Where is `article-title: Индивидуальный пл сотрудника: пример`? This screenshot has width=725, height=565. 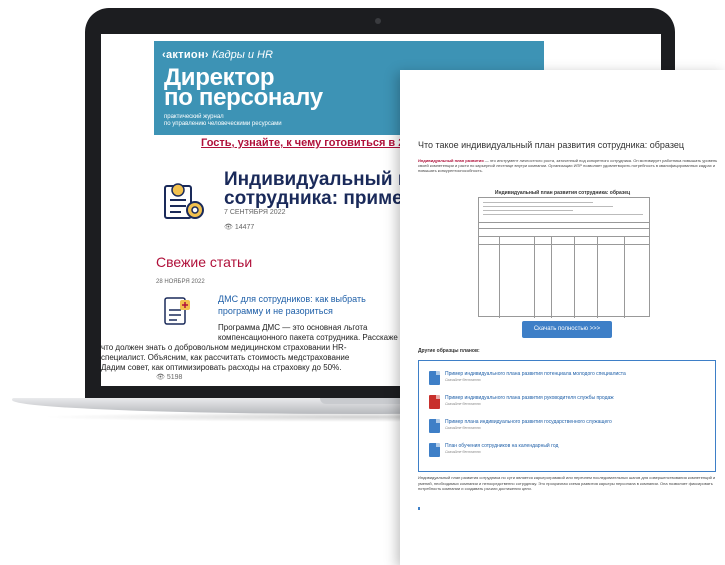
article-title: Индивидуальный пл сотрудника: пример is located at coordinates (322, 189).